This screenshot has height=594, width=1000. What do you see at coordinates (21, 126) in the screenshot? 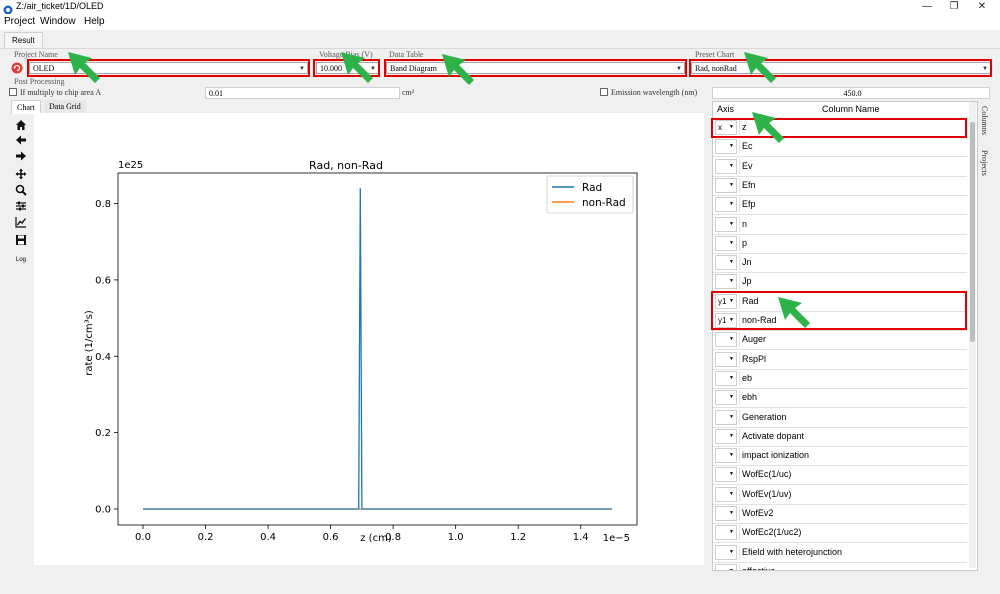
I see `home-icon` at bounding box center [21, 126].